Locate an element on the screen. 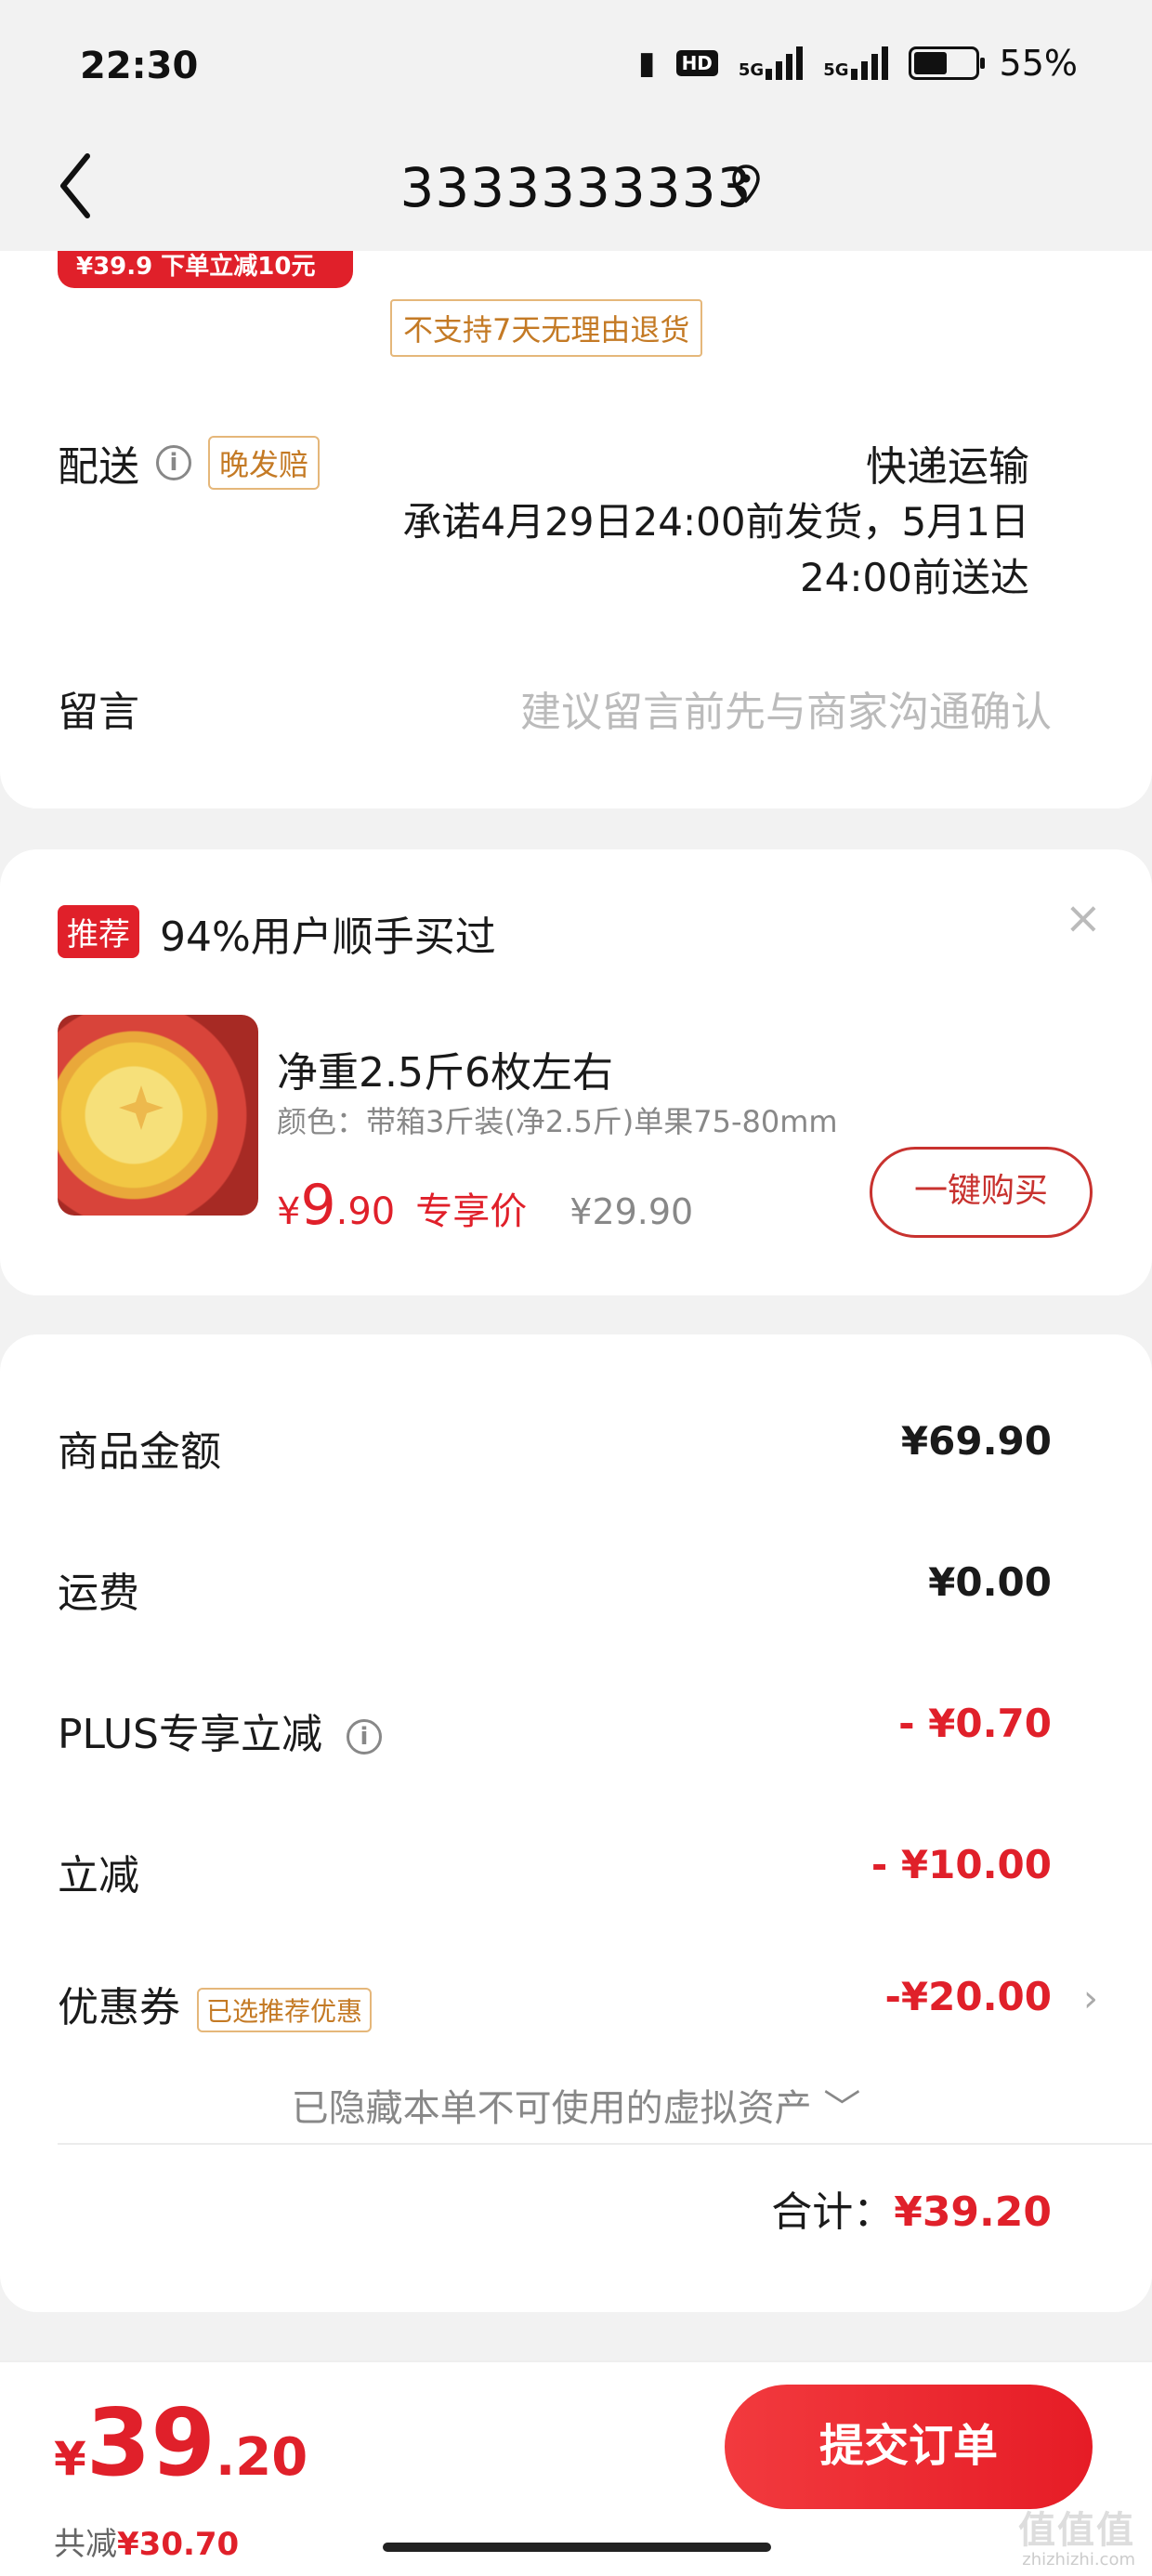  hidden-assets-toggle: 已隐藏本单不可使用的虚拟资产 ﹀ is located at coordinates (576, 2105).